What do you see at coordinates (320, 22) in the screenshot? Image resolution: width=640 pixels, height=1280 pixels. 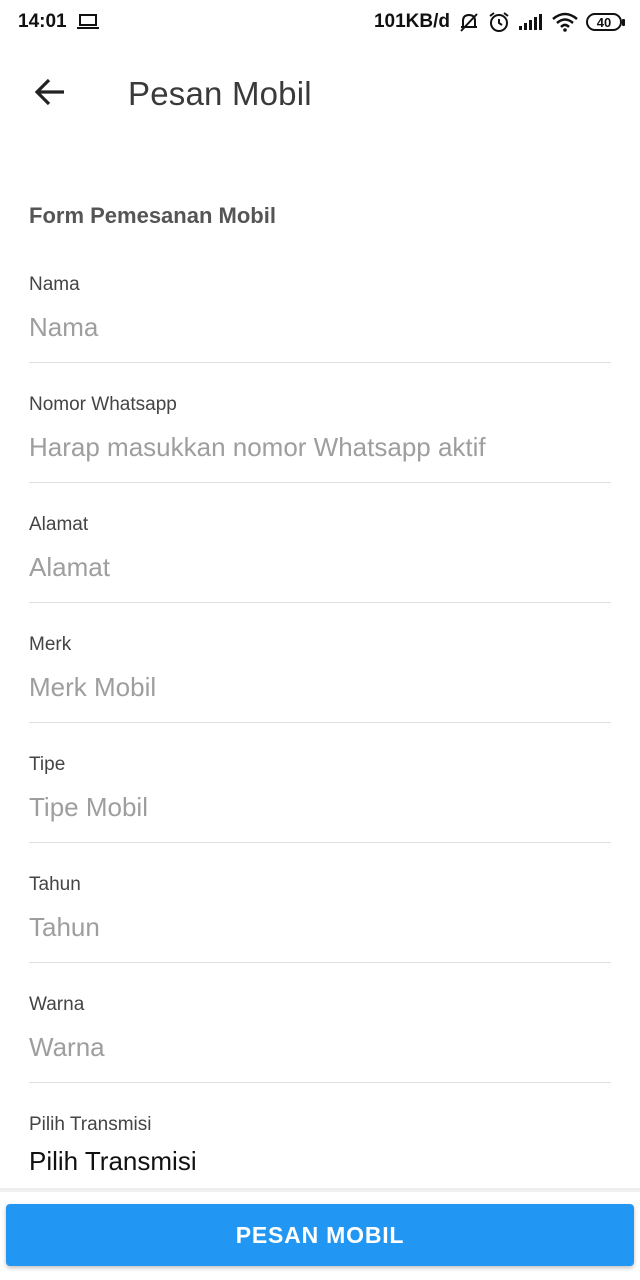 I see `status-bar: 14:01 101KB/d 40` at bounding box center [320, 22].